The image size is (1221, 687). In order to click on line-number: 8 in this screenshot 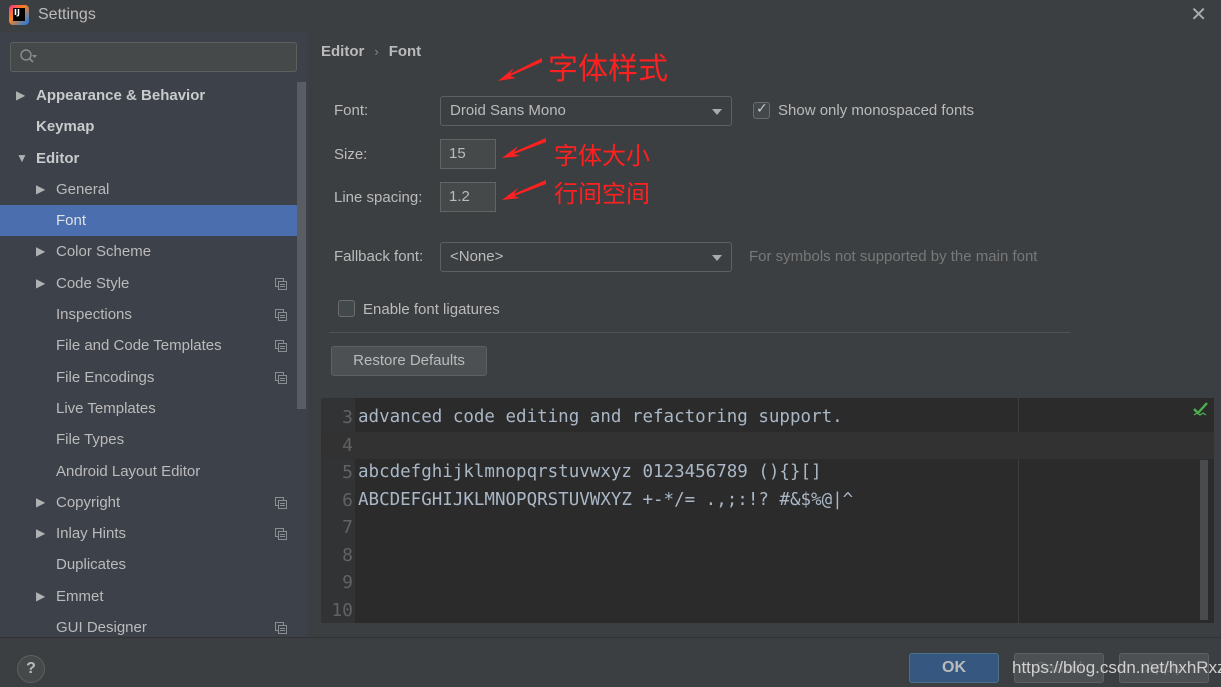, I will do `click(347, 555)`.